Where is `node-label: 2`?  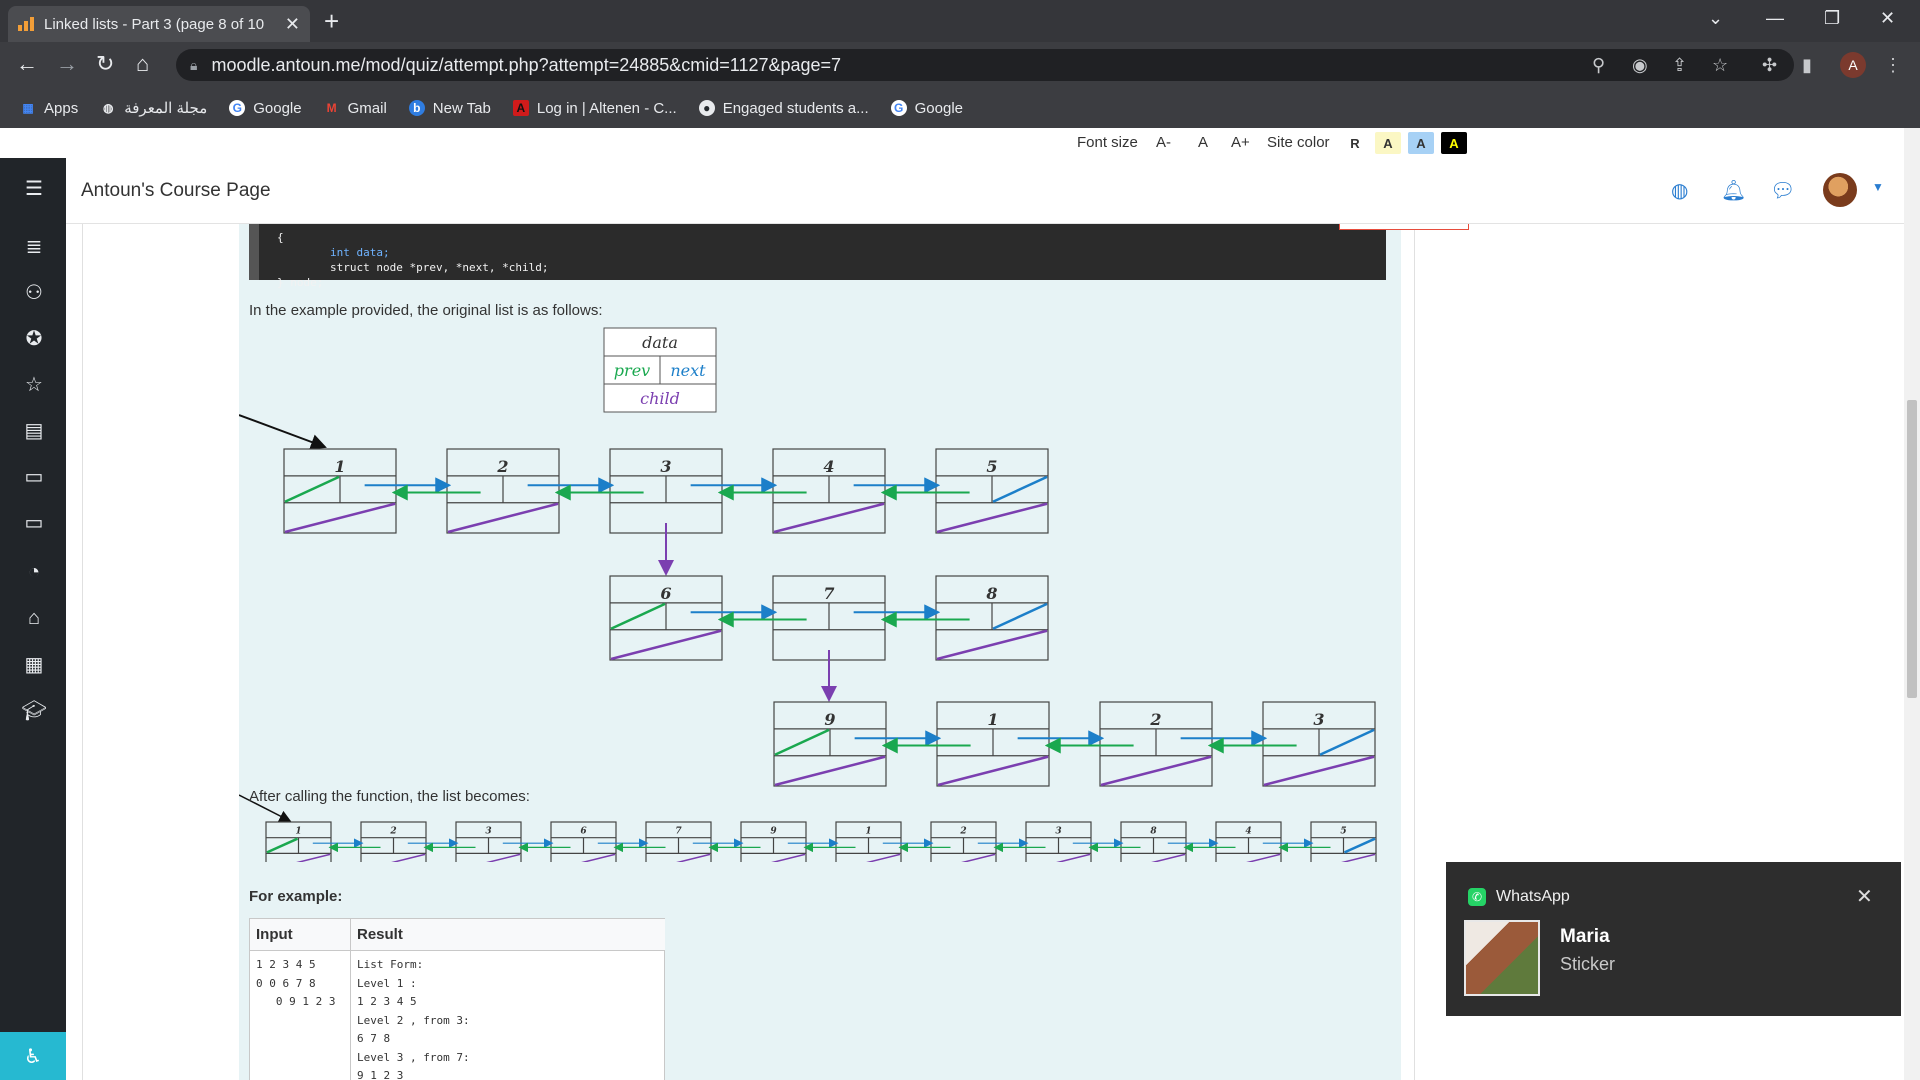
node-label: 2 is located at coordinates (1155, 719).